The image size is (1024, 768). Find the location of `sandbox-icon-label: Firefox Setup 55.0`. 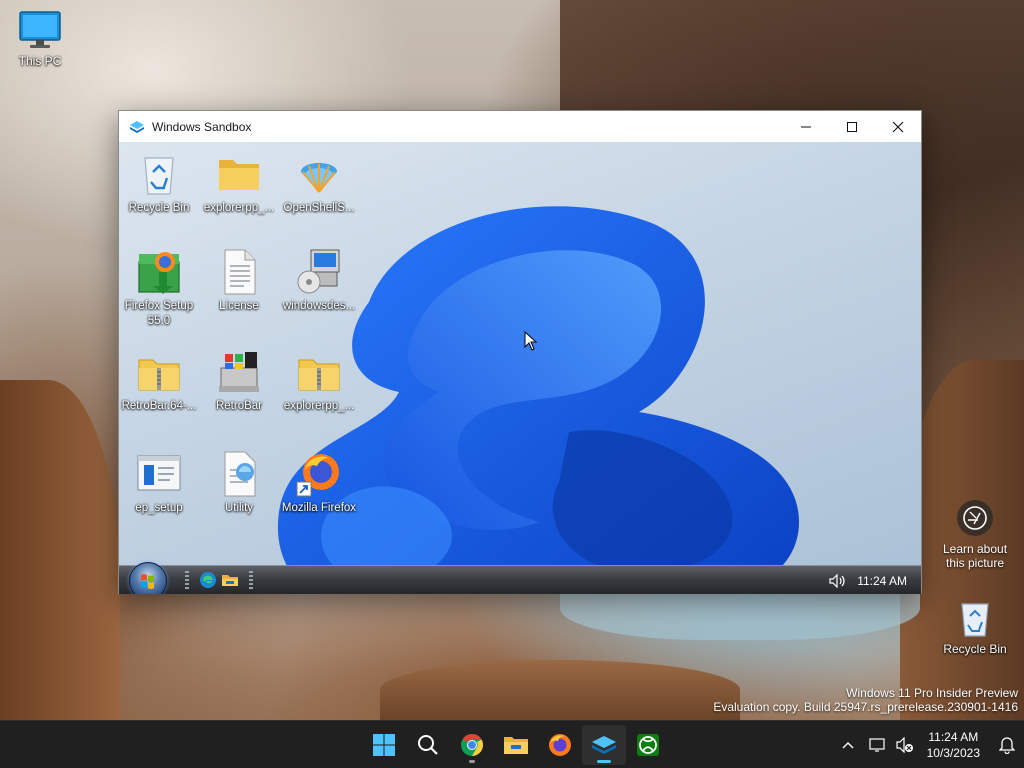

sandbox-icon-label: Firefox Setup 55.0 is located at coordinates (159, 313).